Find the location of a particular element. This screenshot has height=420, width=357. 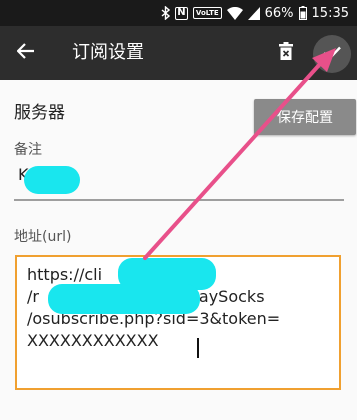

delete-button is located at coordinates (286, 53).